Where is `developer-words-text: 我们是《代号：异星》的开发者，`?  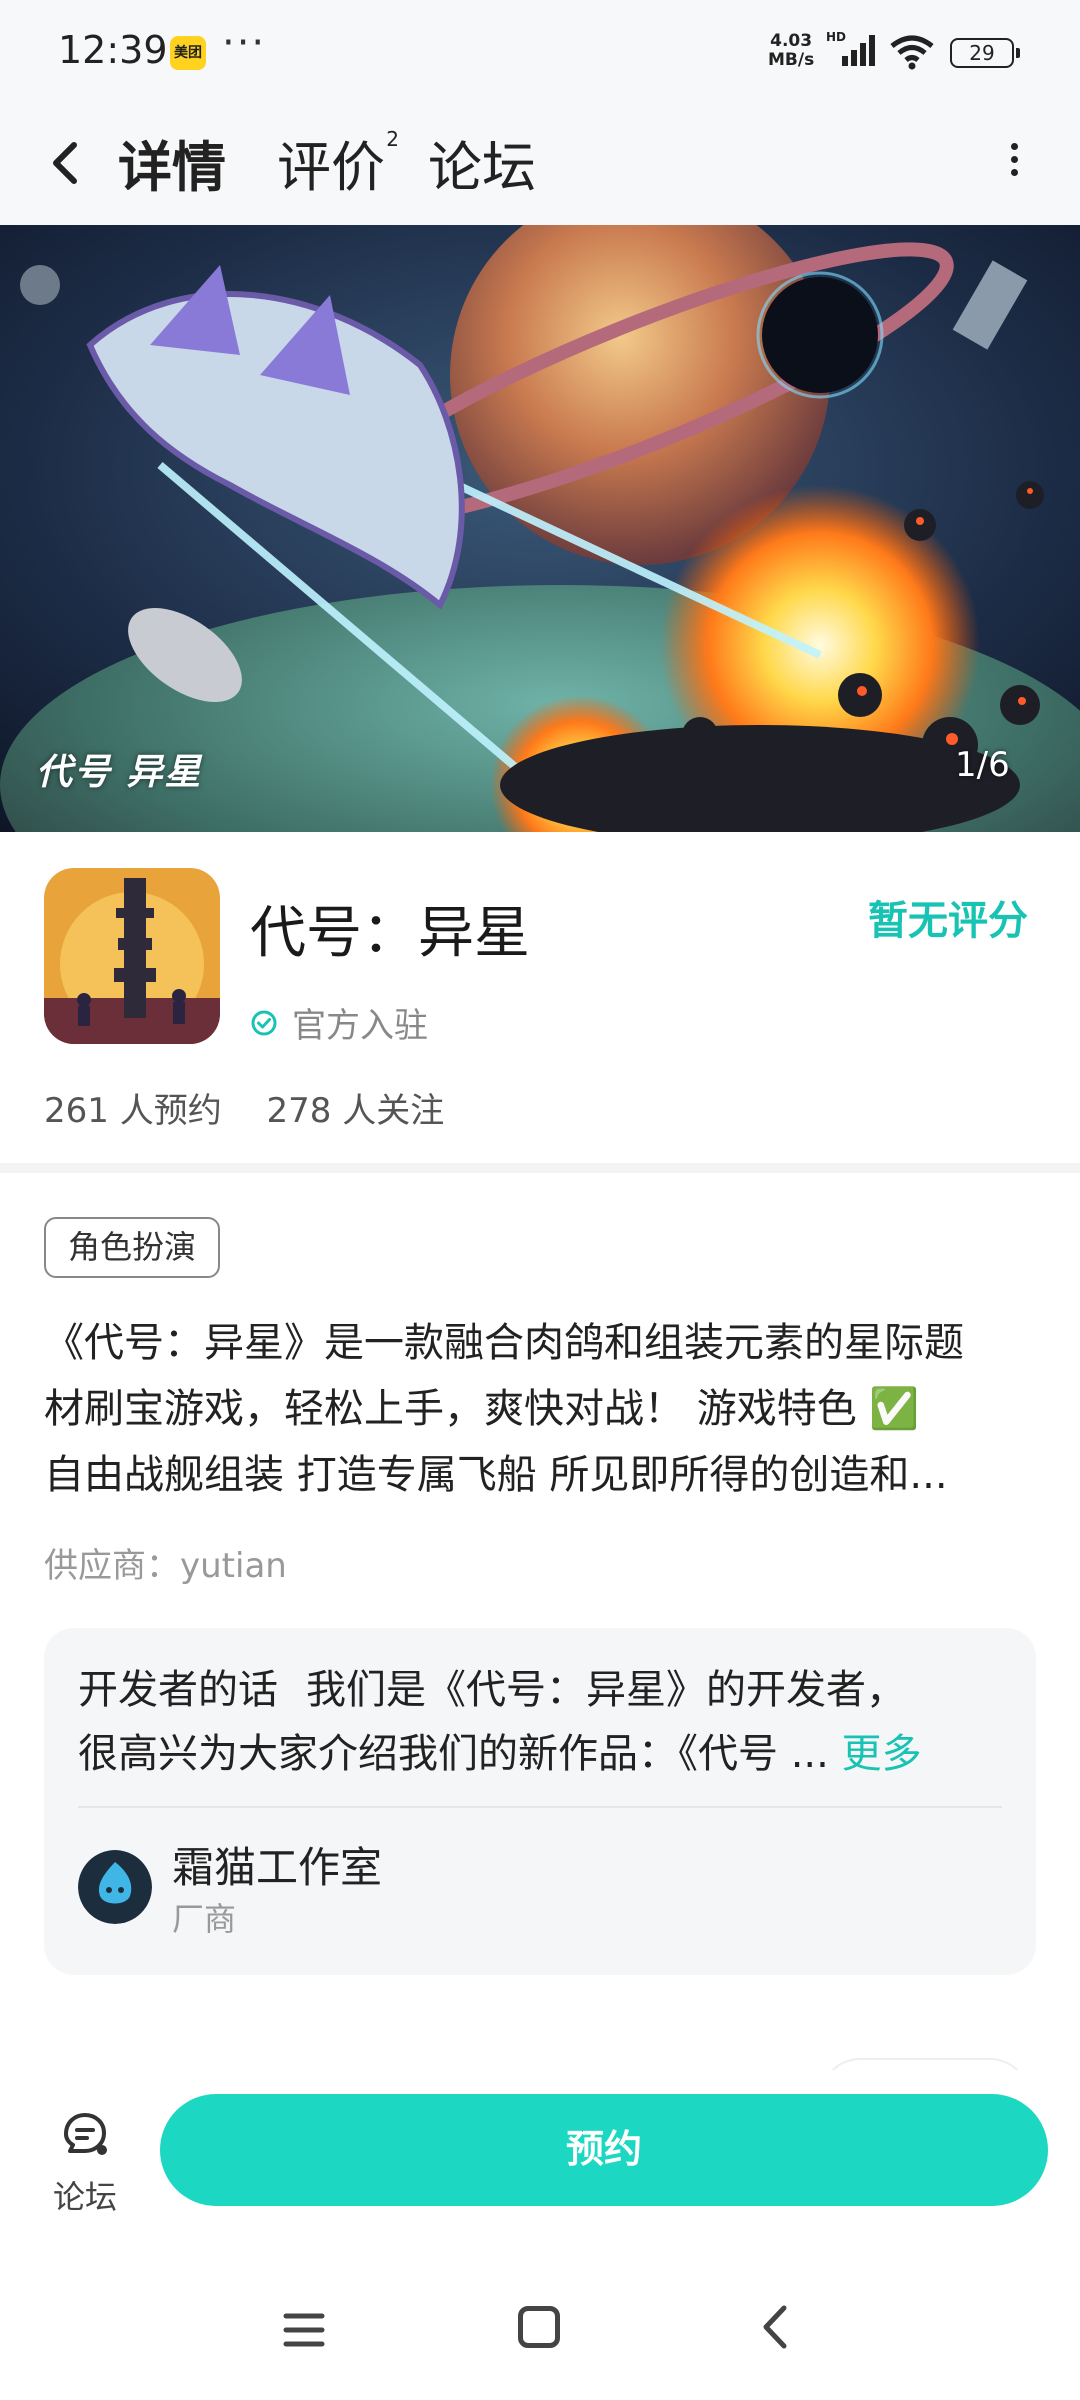 developer-words-text: 我们是《代号：异星》的开发者， is located at coordinates (606, 1690).